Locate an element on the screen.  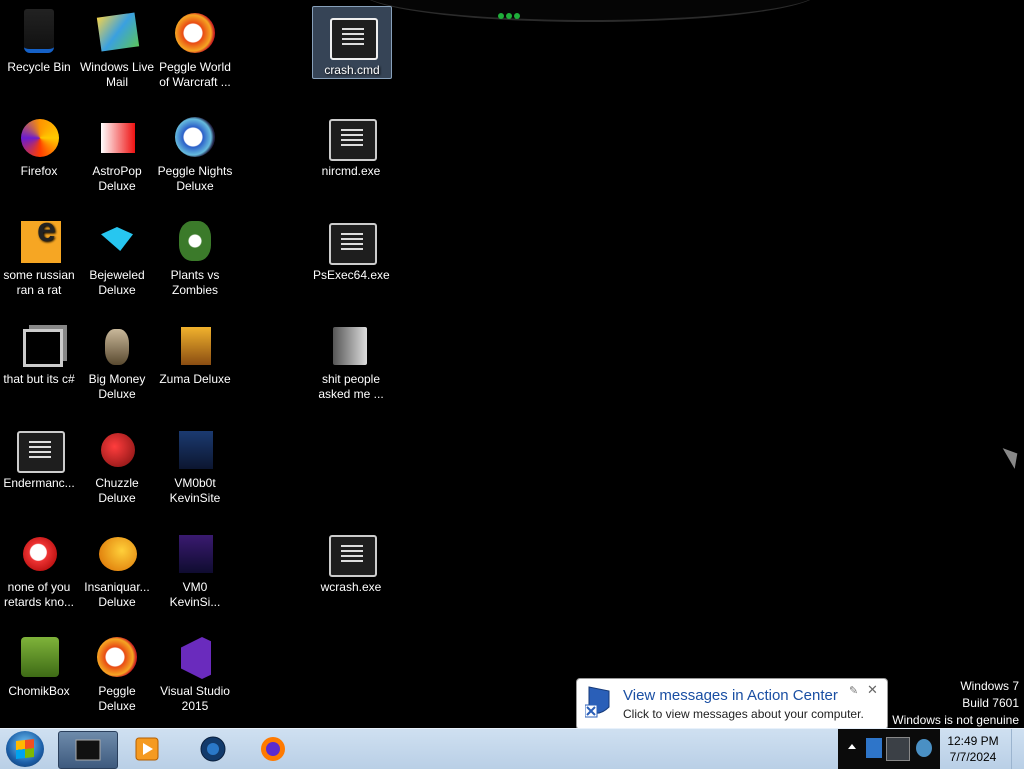
desktop-icon-peggle-deluxe: Peggle Deluxe is located at coordinates (117, 671).